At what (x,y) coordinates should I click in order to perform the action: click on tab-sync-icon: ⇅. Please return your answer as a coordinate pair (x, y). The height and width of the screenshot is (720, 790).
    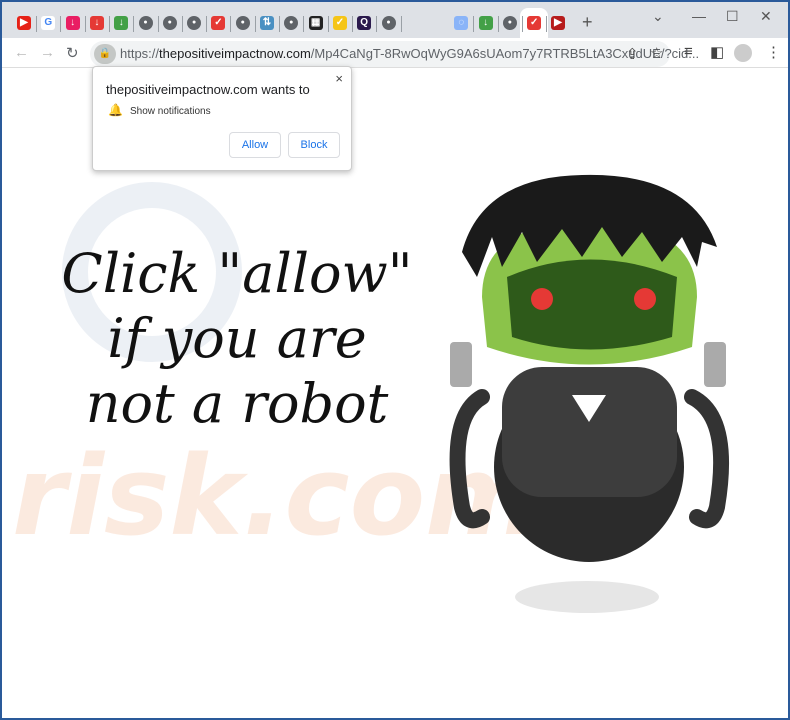
    Looking at the image, I should click on (267, 23).